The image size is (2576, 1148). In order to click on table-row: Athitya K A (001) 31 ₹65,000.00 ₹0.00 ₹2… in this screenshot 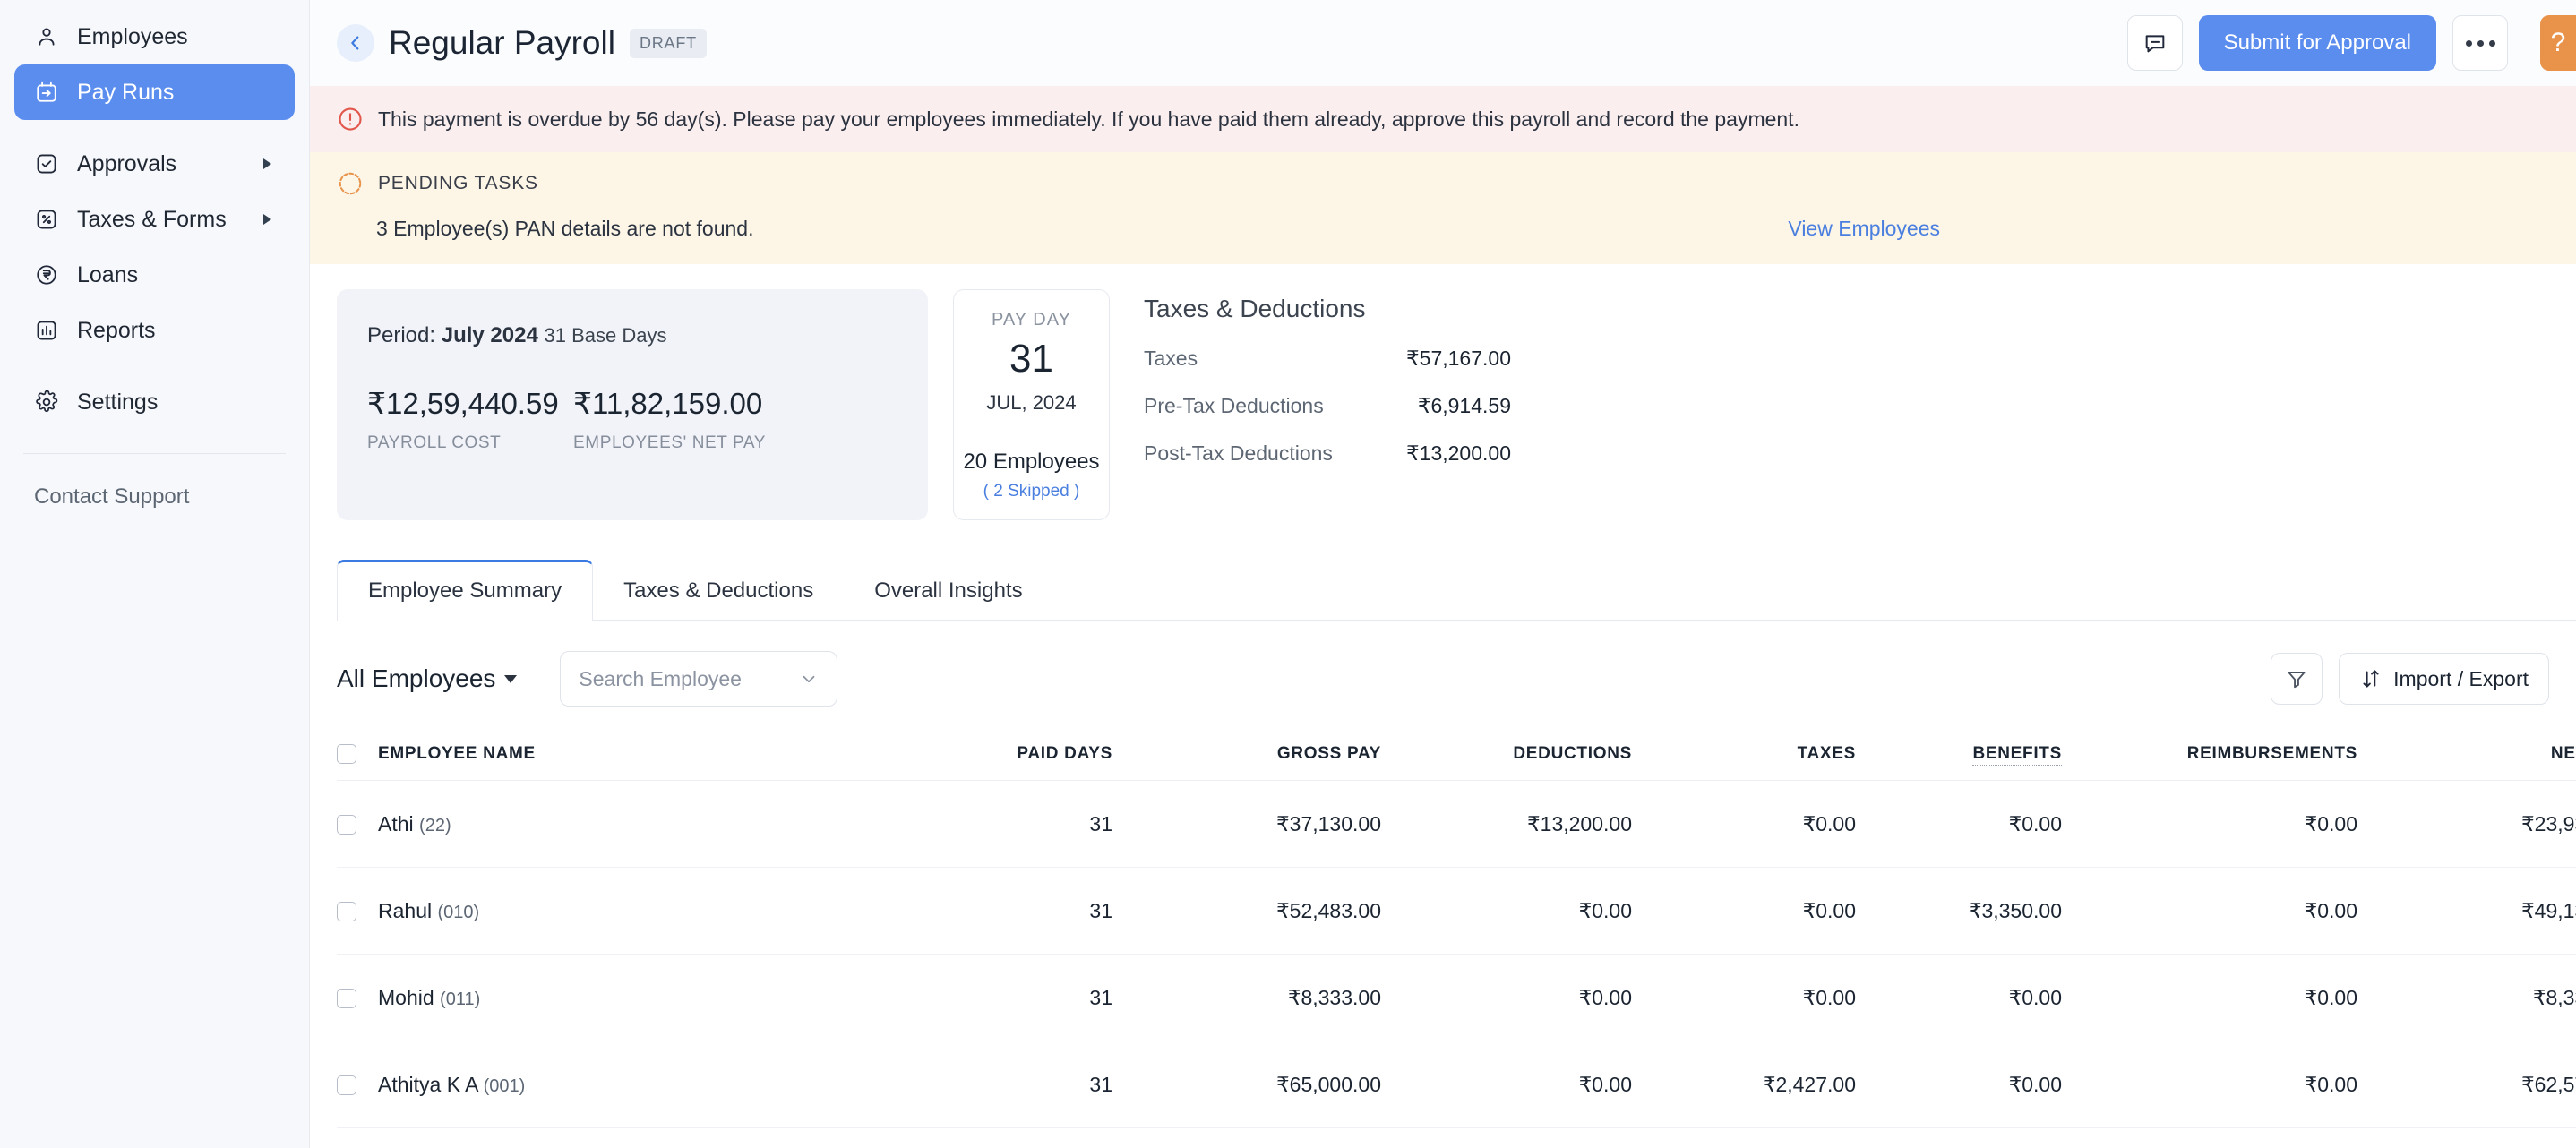, I will do `click(1456, 1085)`.